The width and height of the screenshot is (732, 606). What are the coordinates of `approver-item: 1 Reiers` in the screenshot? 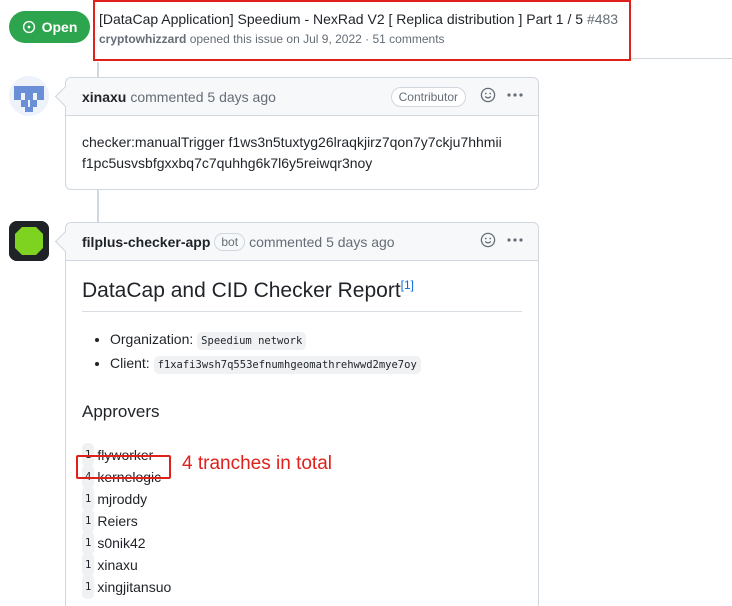 It's located at (302, 521).